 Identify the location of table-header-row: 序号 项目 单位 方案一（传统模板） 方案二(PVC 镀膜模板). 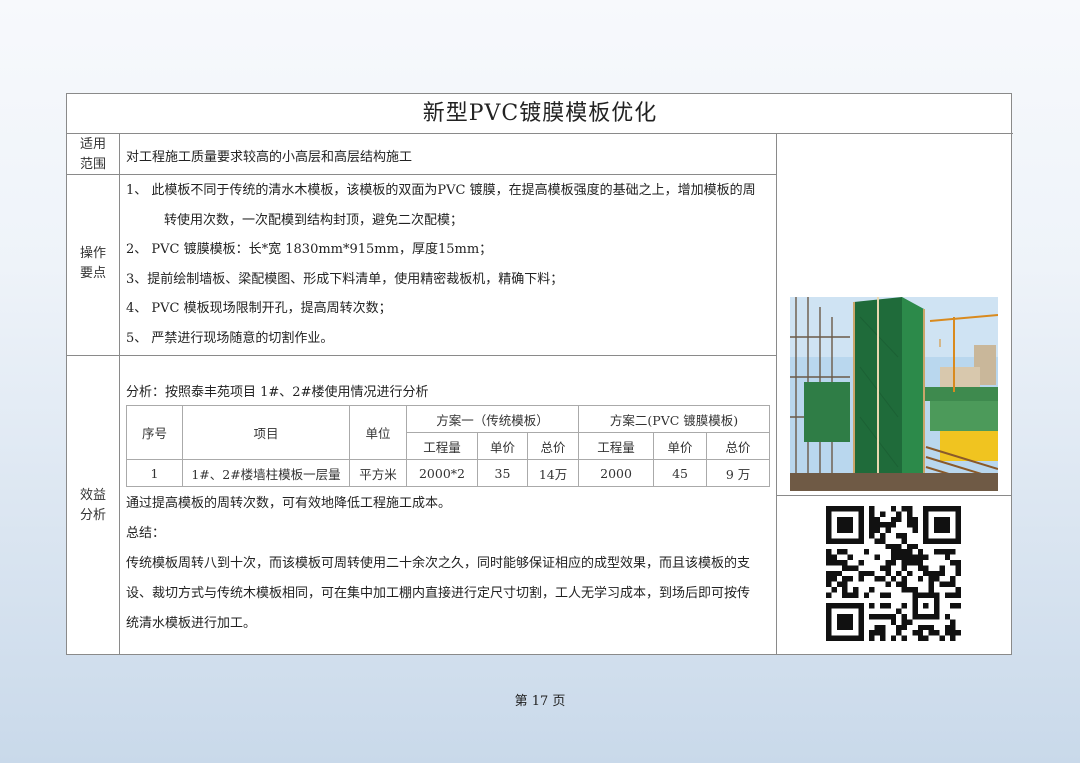
(448, 432).